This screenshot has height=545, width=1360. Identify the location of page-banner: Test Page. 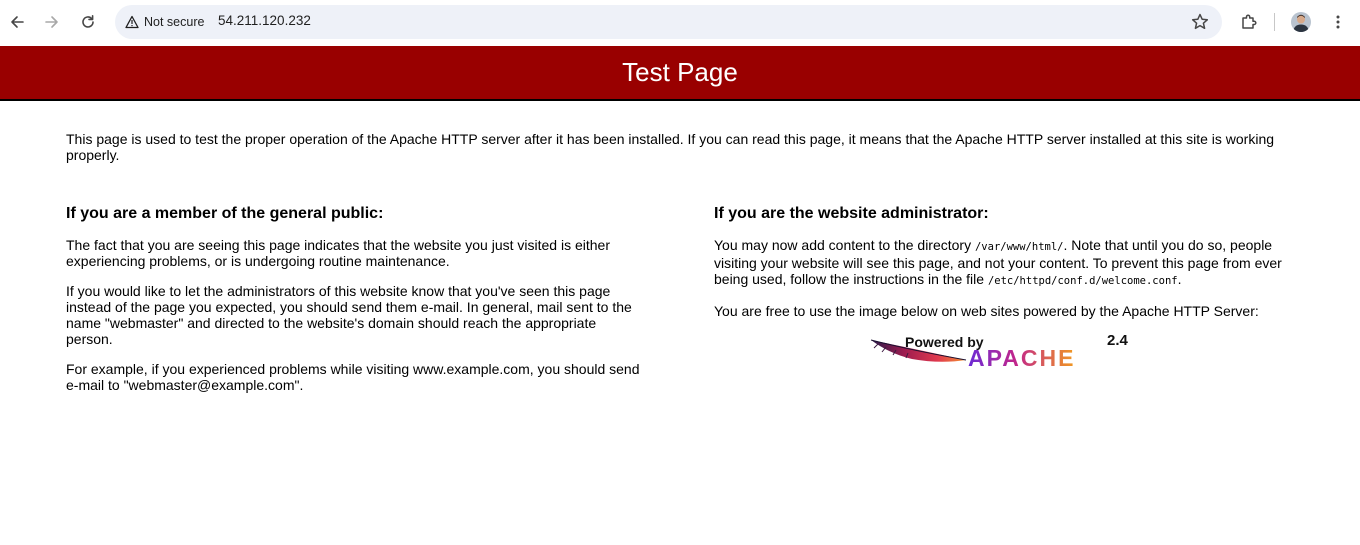
(680, 73).